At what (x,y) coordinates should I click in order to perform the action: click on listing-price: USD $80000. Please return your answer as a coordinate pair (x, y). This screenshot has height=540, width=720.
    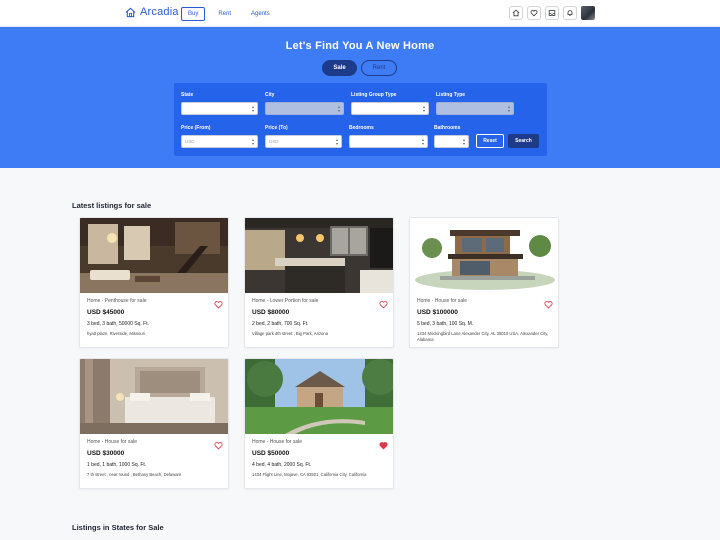
    Looking at the image, I should click on (271, 312).